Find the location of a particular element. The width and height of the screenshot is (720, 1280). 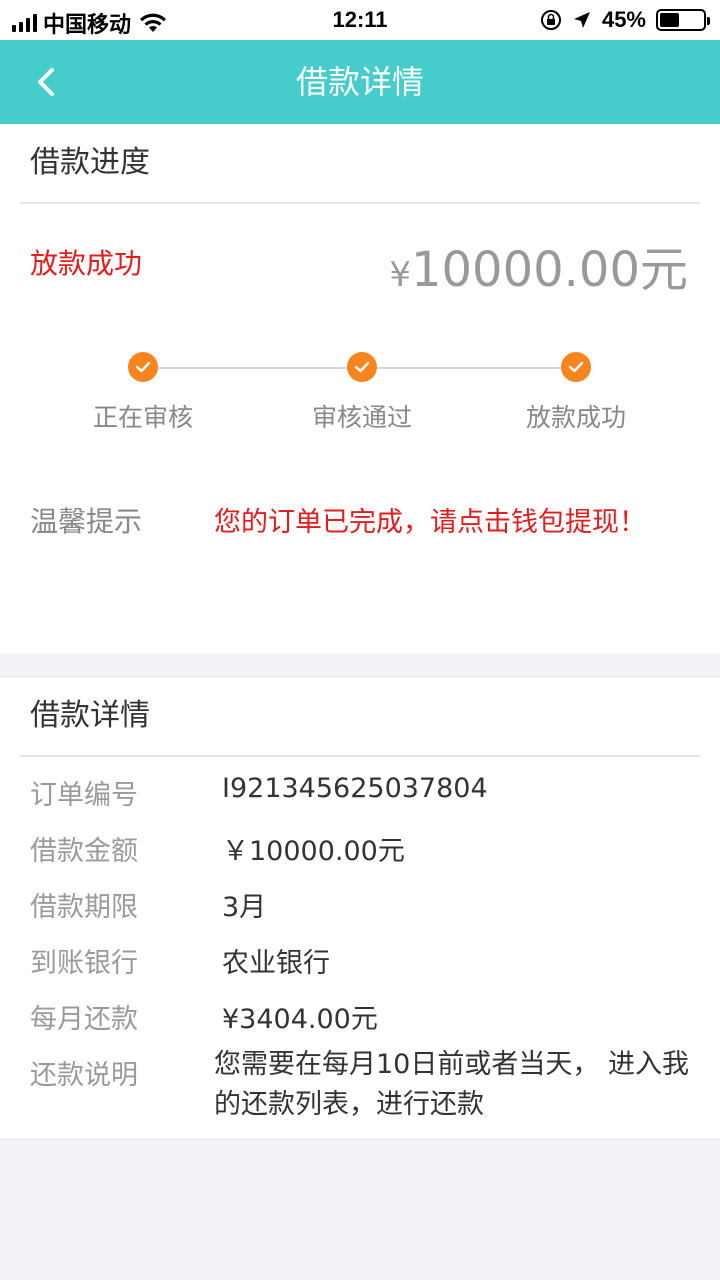

progress-steps: 正在审核 审核通过 放款成功 is located at coordinates (360, 397).